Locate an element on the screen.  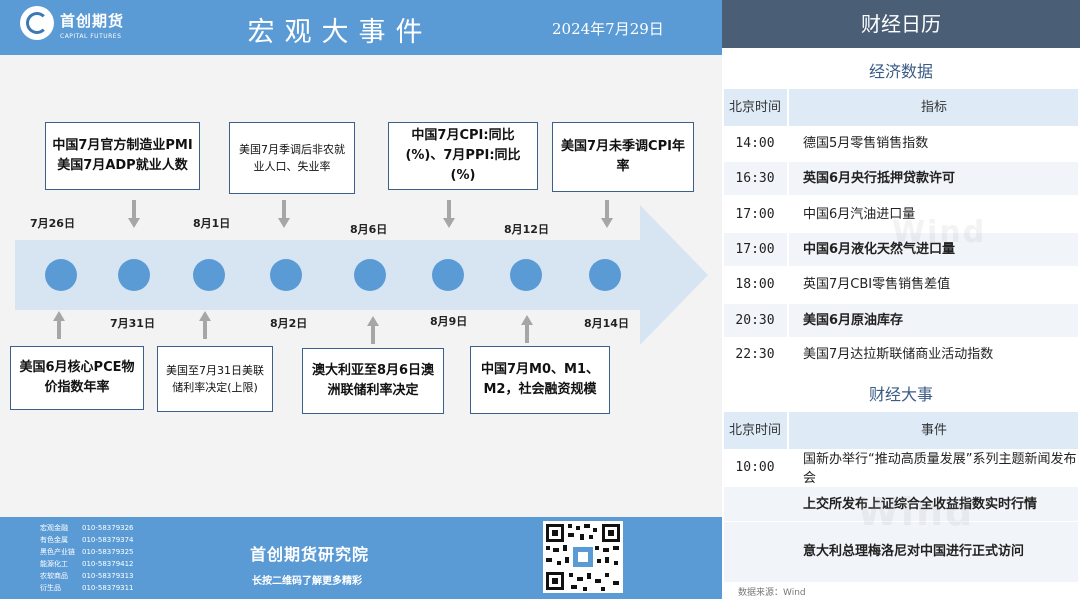
institute-name: 首创期货研究院 is located at coordinates (310, 554).